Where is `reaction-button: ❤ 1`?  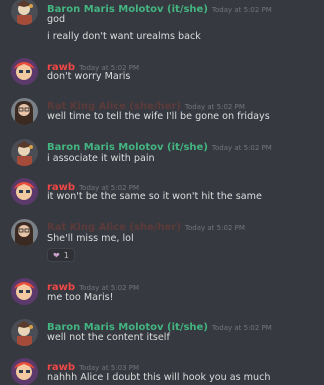 reaction-button: ❤ 1 is located at coordinates (61, 255).